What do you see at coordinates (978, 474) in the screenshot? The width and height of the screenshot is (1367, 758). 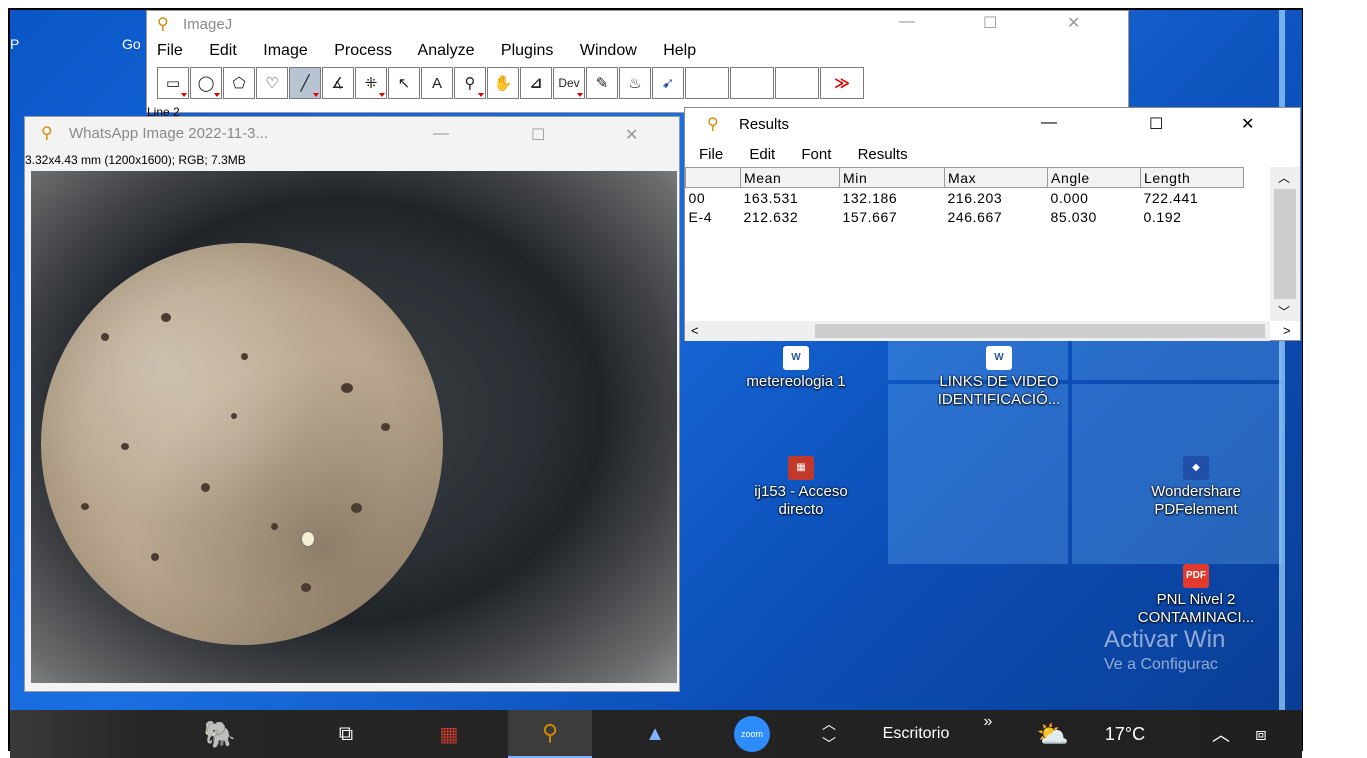 I see `windows-logo-pane` at bounding box center [978, 474].